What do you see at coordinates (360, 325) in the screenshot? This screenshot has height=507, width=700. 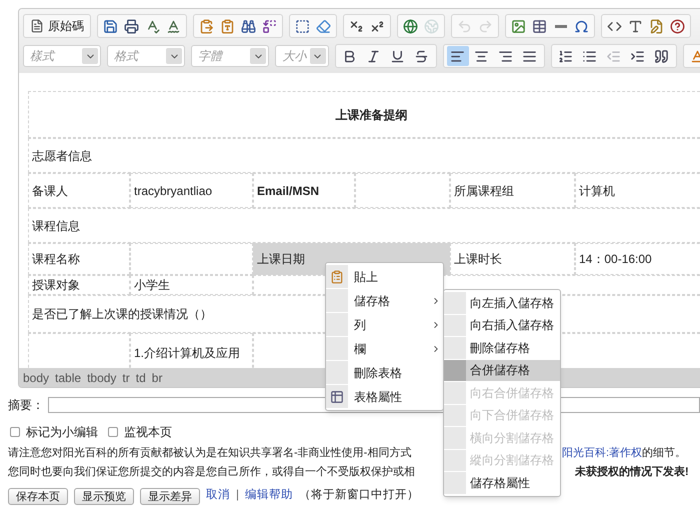 I see `menu-item-label: 列` at bounding box center [360, 325].